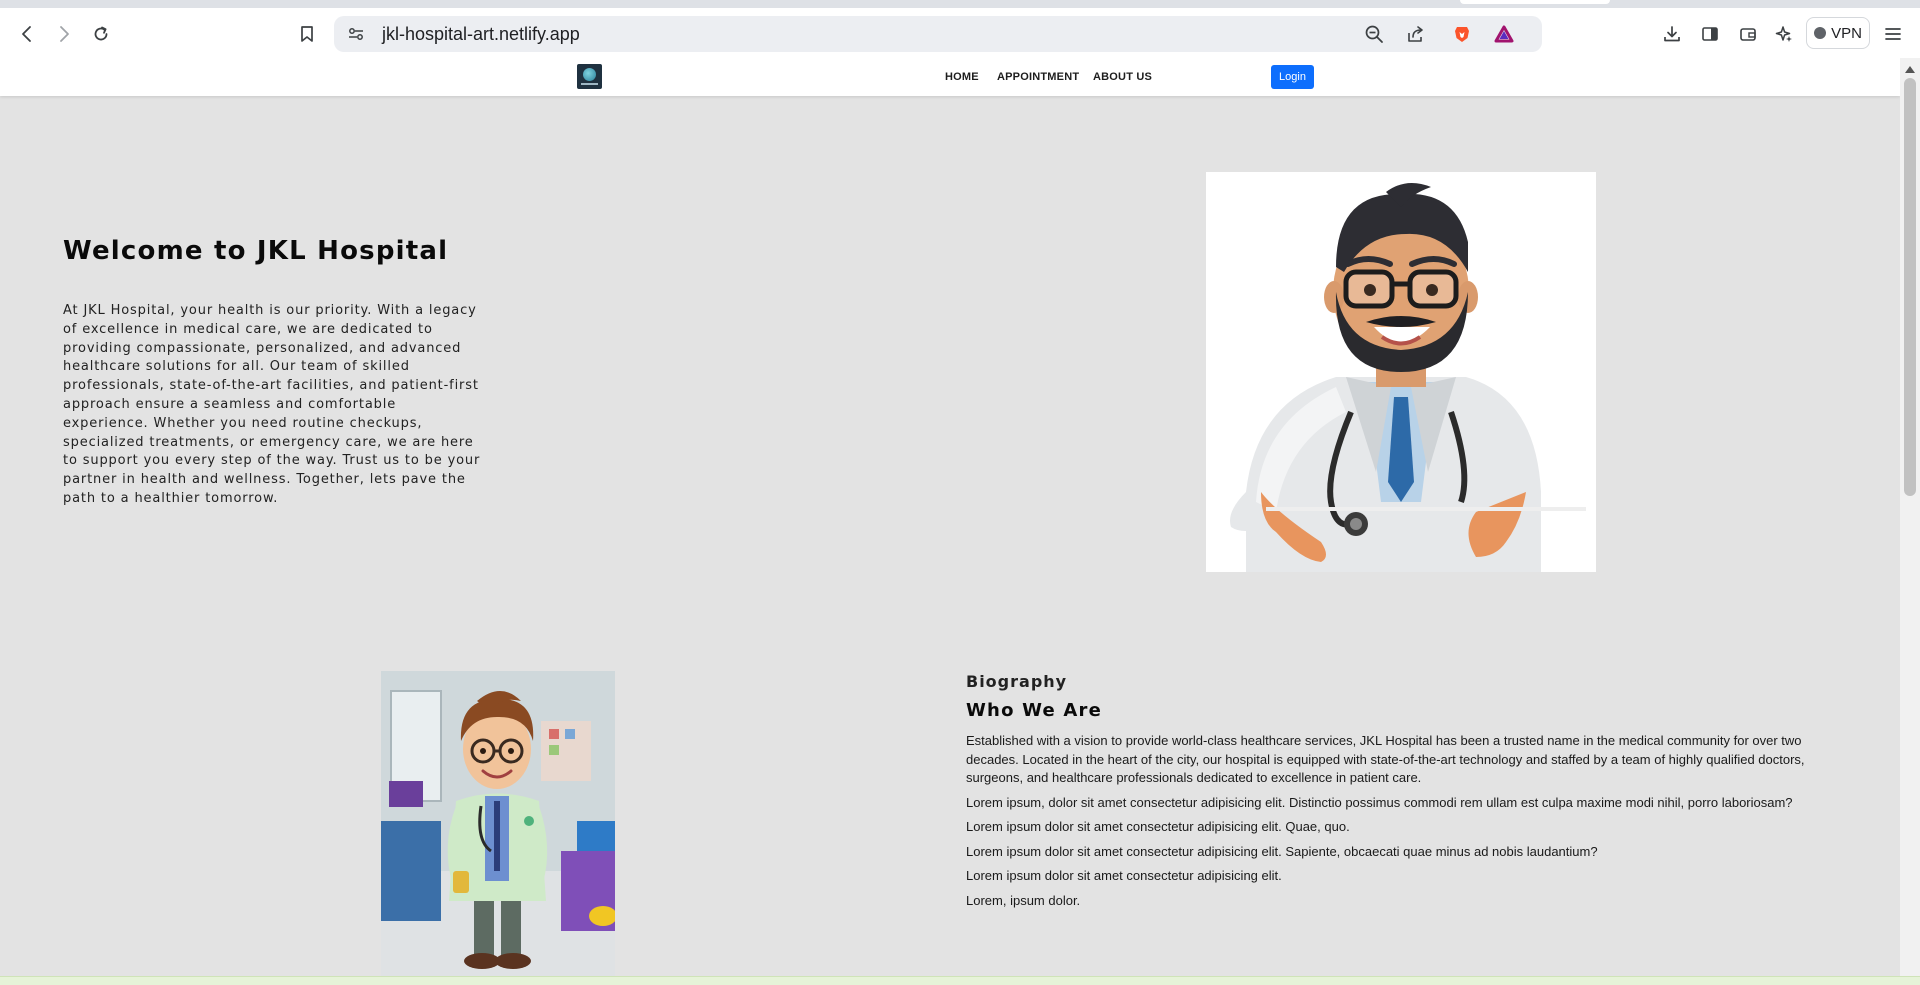 This screenshot has width=1920, height=985. Describe the element at coordinates (1893, 34) in the screenshot. I see `hamburger-menu-icon` at that location.